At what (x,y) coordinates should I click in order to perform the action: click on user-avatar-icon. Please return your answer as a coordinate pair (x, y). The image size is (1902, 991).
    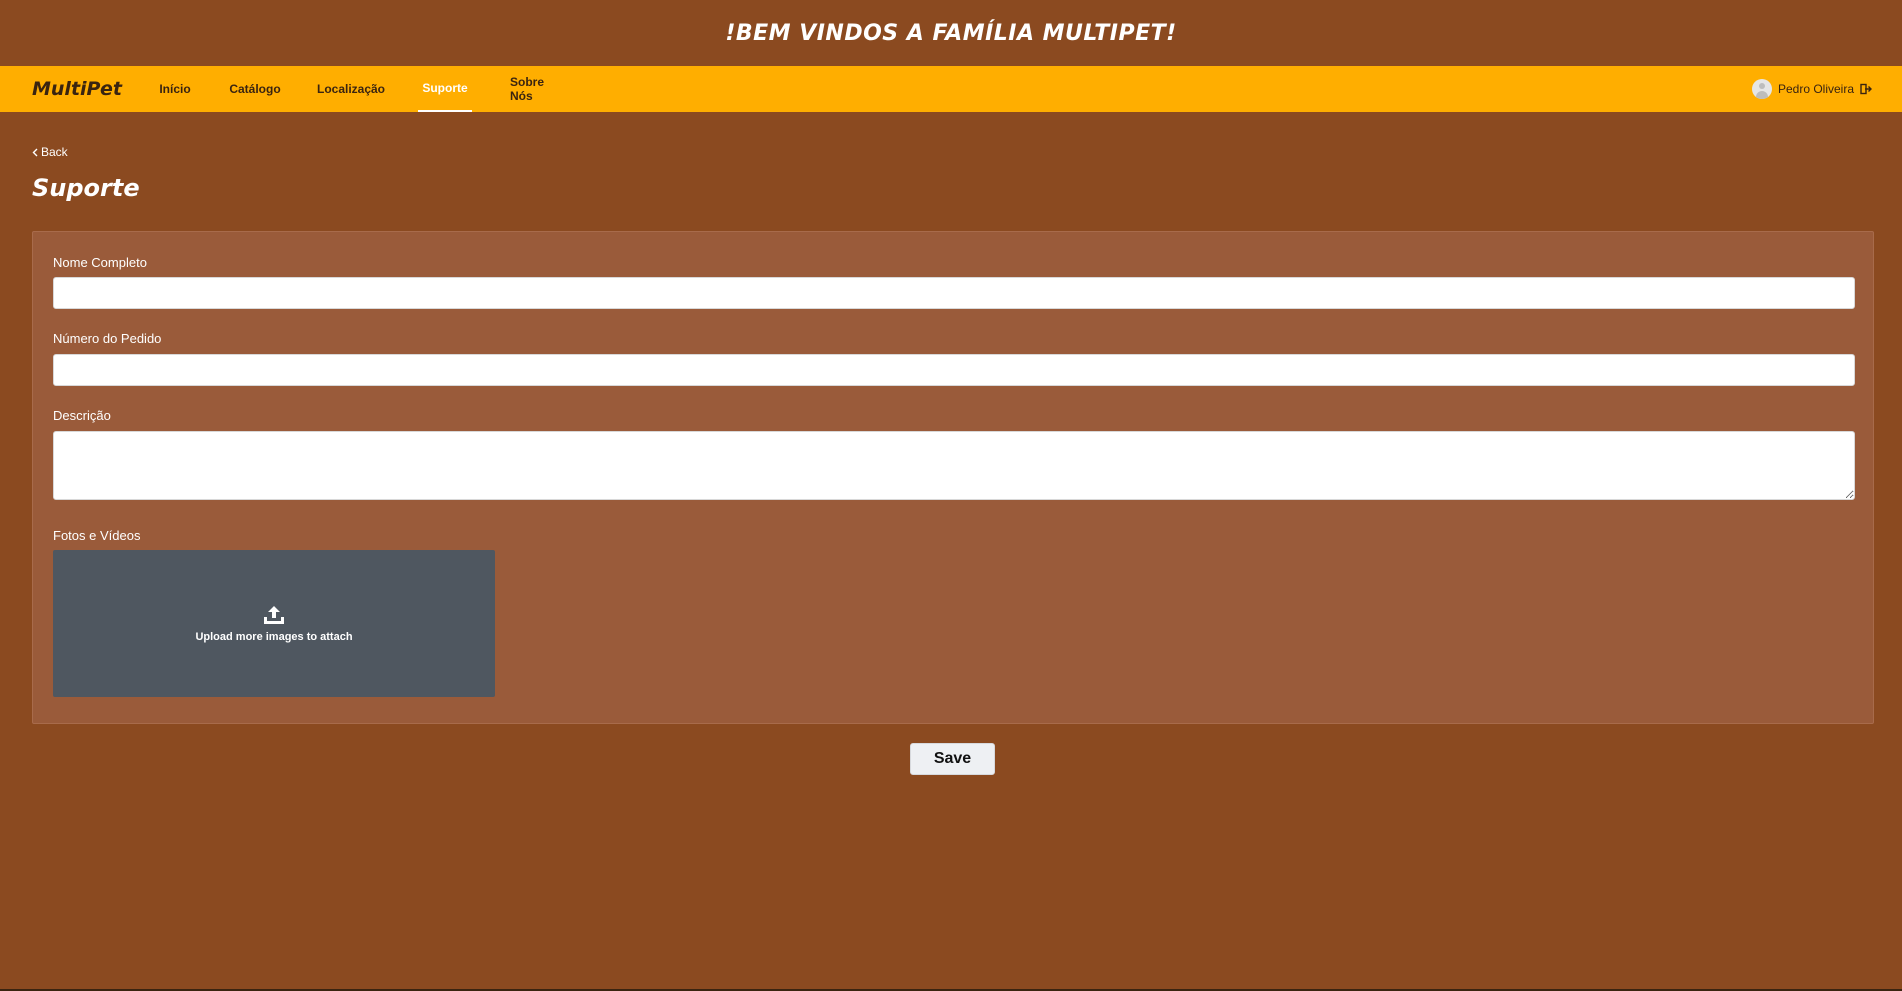
    Looking at the image, I should click on (1761, 89).